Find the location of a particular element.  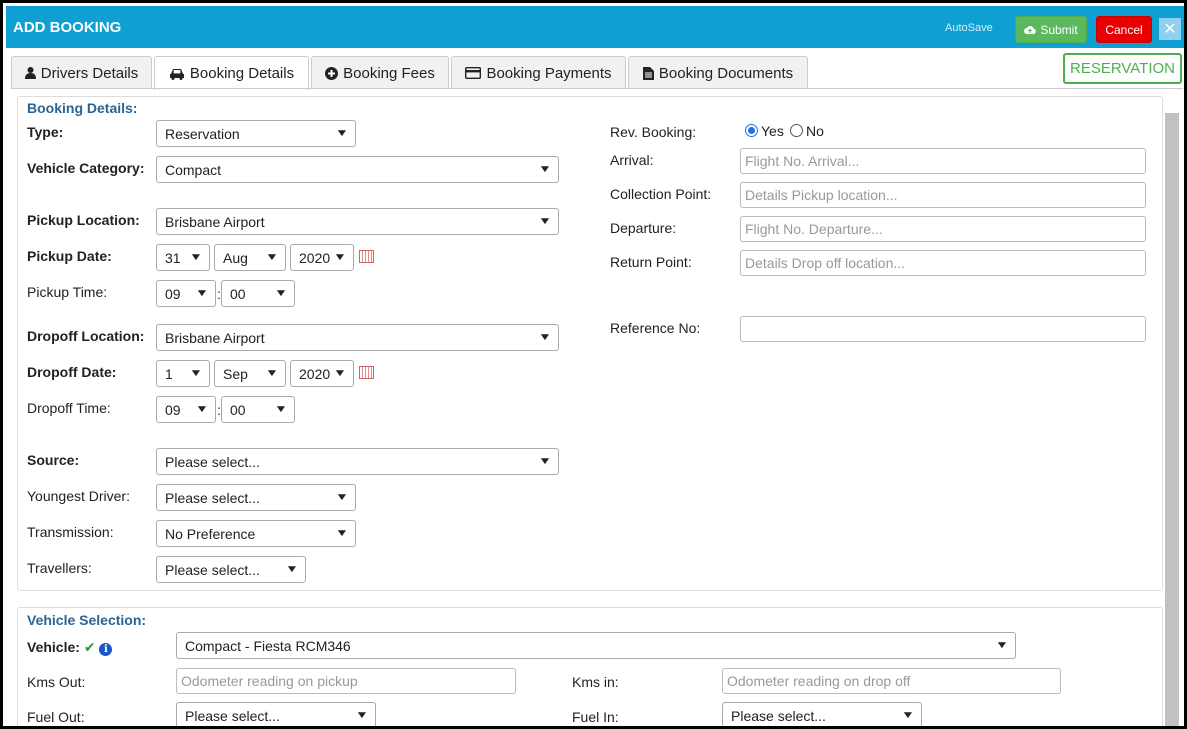

rev-booking-yes-radio is located at coordinates (751, 130).